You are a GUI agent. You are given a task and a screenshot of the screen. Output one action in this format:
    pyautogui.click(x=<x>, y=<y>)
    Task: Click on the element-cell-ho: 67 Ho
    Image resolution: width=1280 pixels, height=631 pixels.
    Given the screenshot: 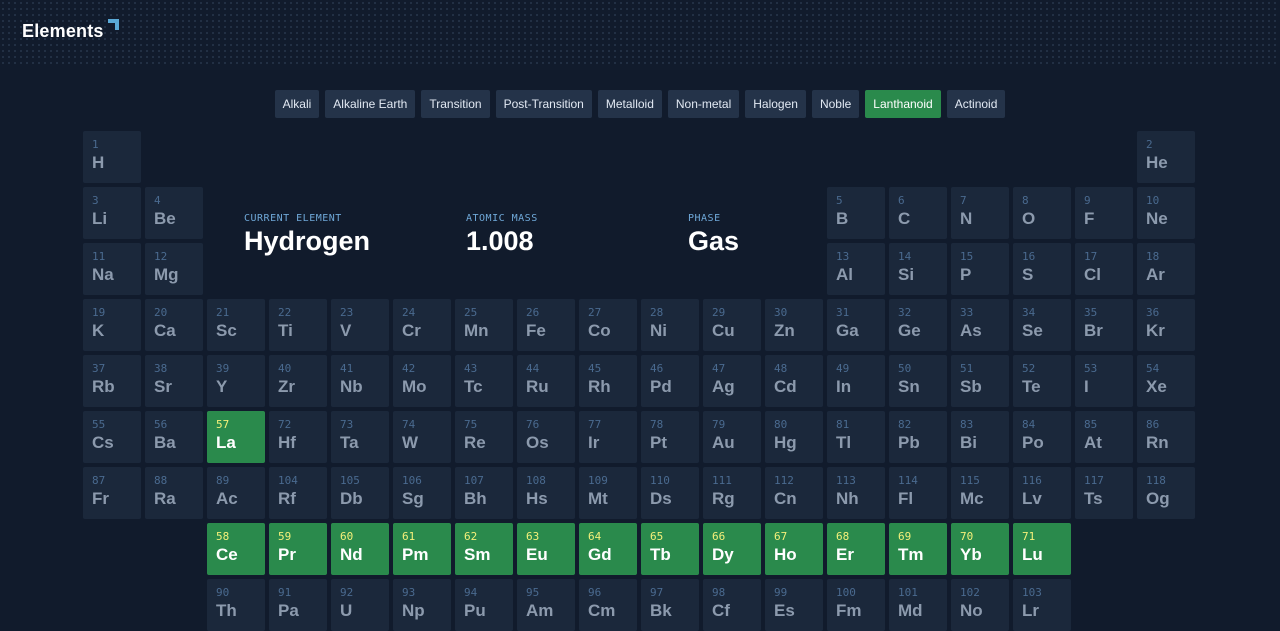 What is the action you would take?
    pyautogui.click(x=794, y=549)
    